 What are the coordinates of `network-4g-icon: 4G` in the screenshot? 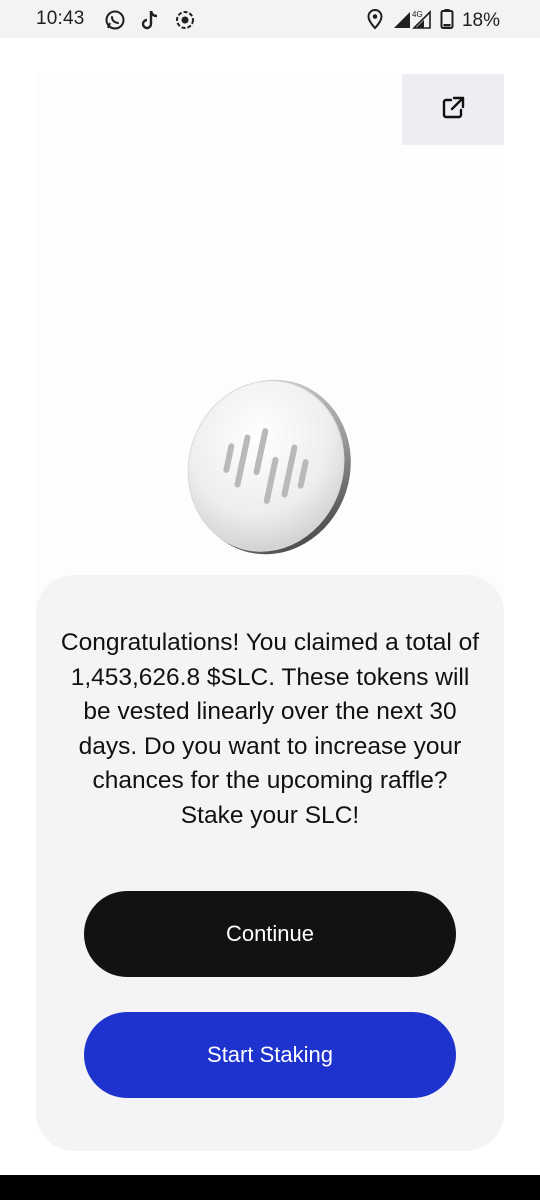 It's located at (417, 14).